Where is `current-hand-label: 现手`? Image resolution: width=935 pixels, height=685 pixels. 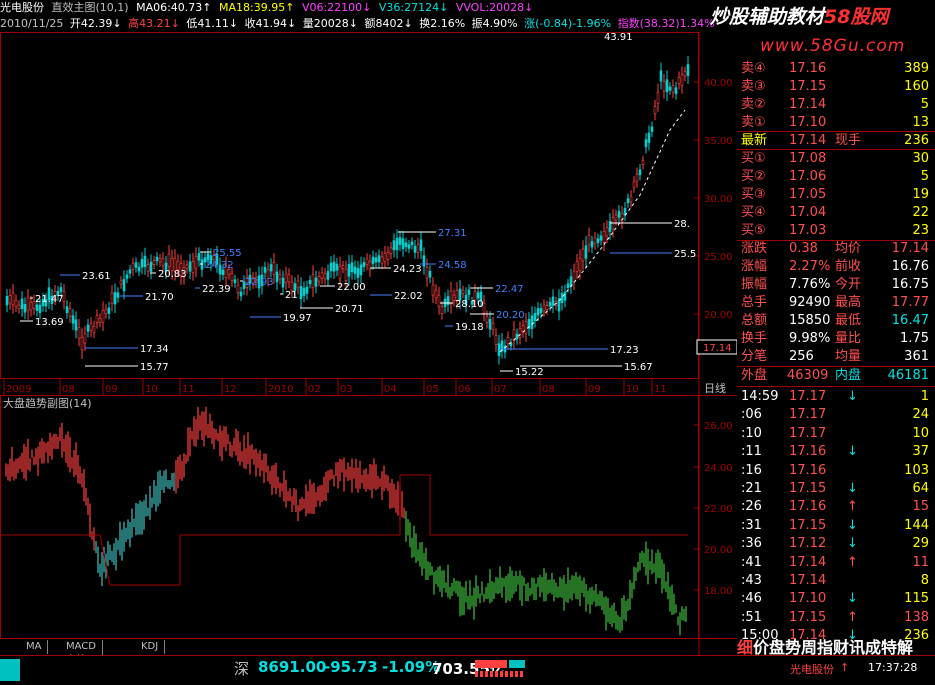
current-hand-label: 现手 is located at coordinates (848, 140).